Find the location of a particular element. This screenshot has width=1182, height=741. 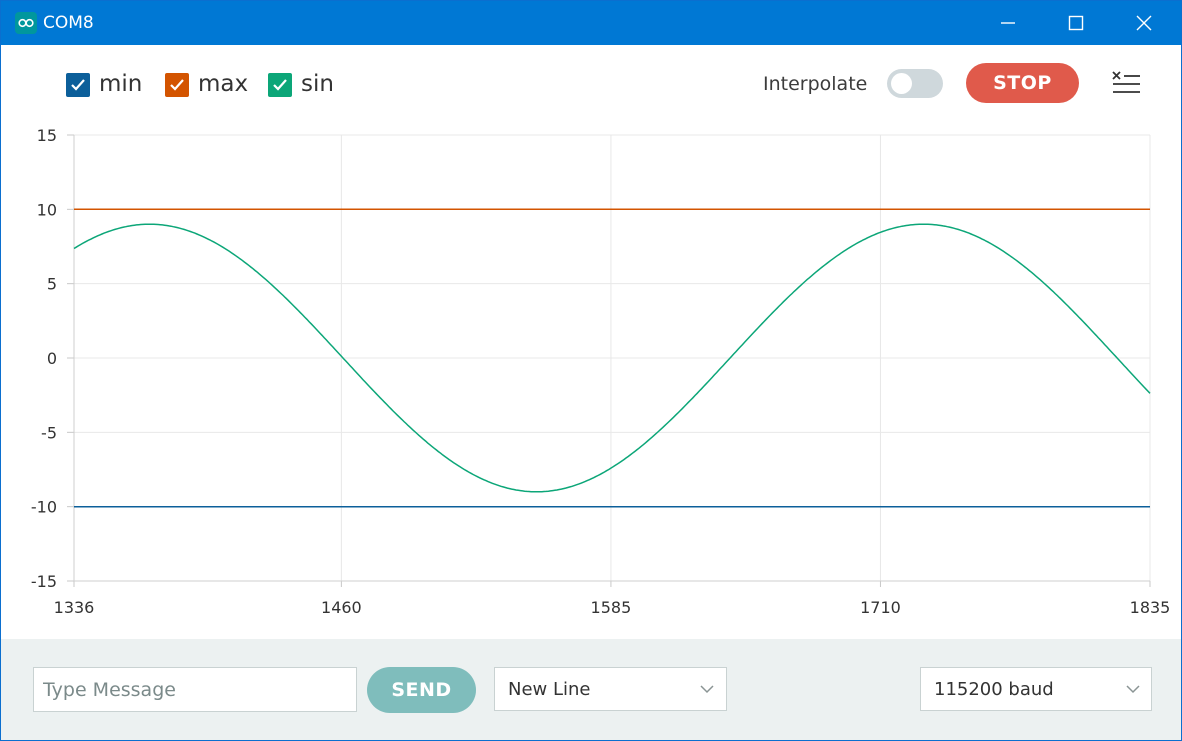

maximize-button is located at coordinates (1076, 23).